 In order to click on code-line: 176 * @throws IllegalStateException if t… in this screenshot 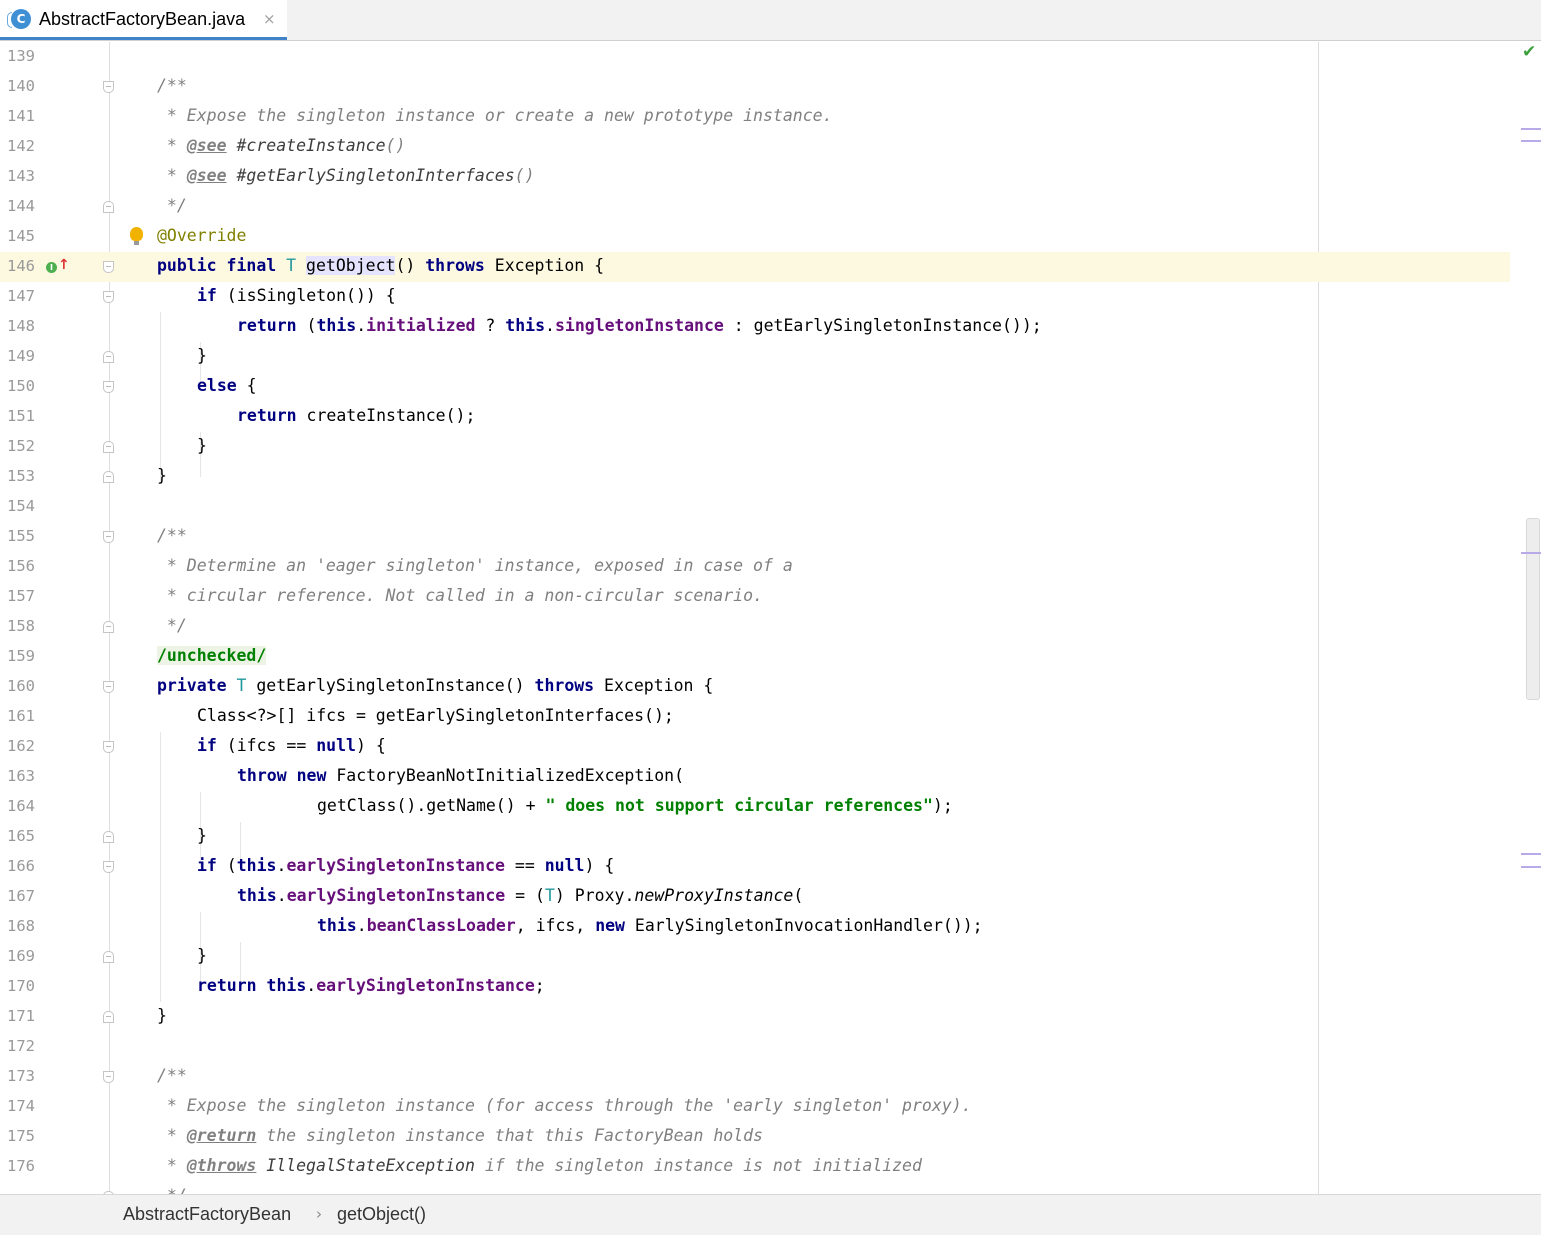, I will do `click(755, 1167)`.